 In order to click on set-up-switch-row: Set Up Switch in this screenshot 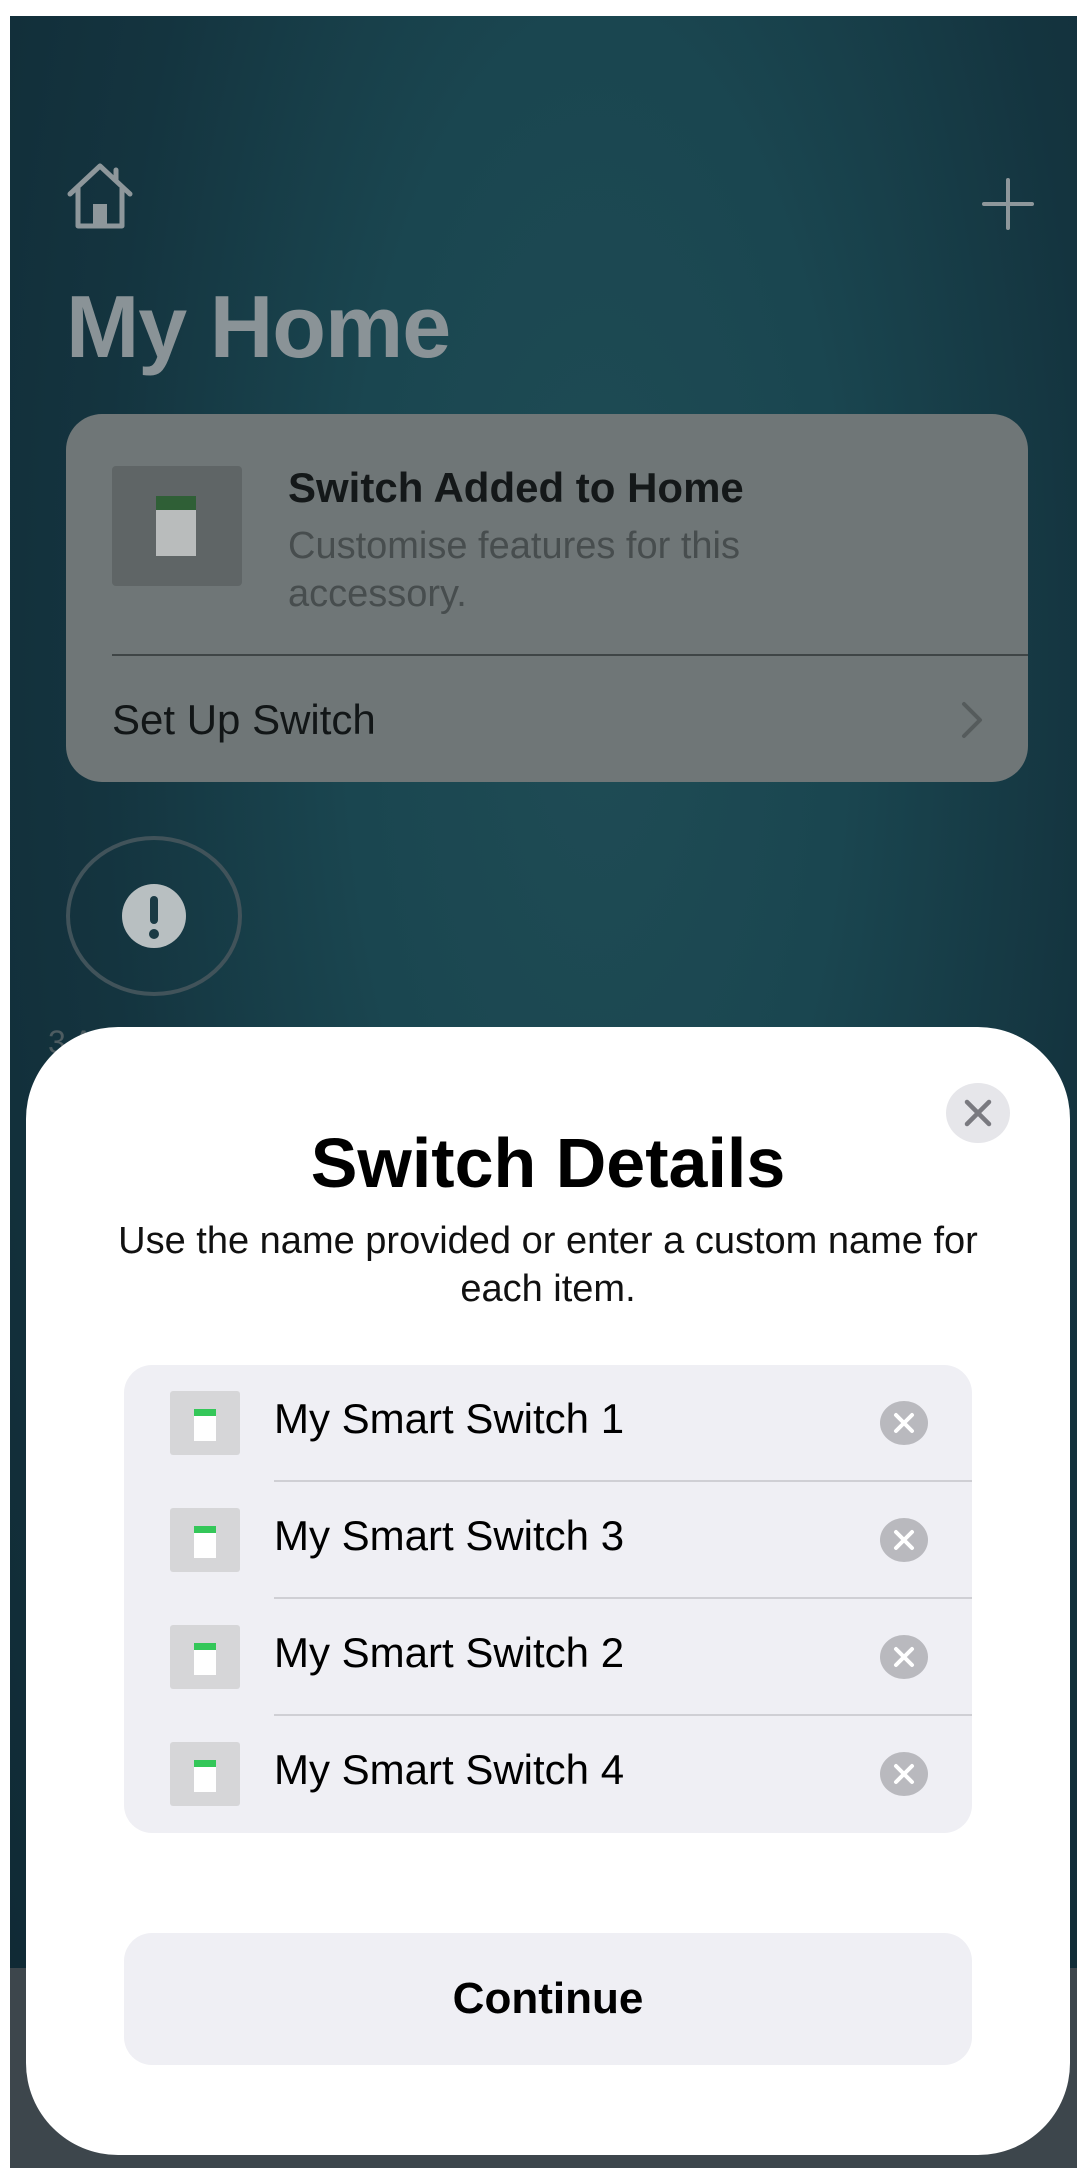, I will do `click(547, 719)`.